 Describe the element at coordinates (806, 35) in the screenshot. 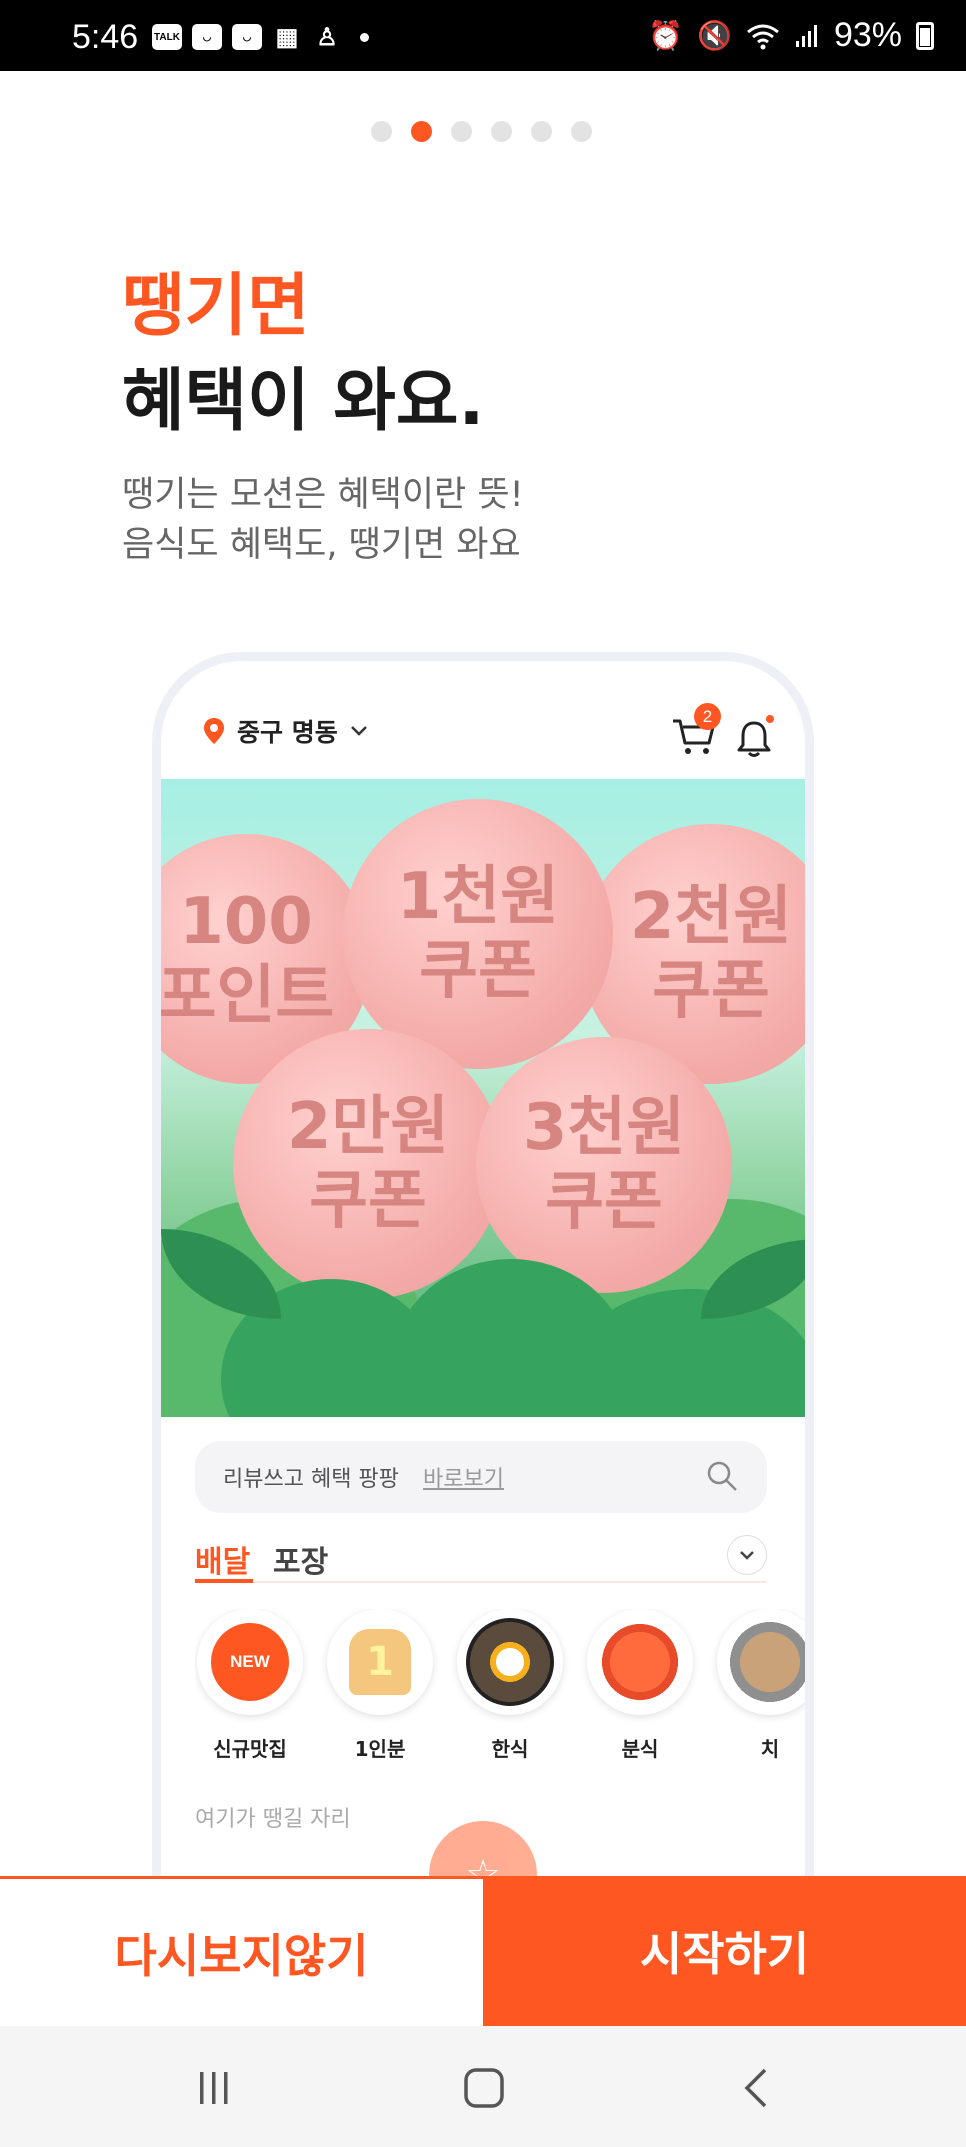

I see `signal-icon` at that location.